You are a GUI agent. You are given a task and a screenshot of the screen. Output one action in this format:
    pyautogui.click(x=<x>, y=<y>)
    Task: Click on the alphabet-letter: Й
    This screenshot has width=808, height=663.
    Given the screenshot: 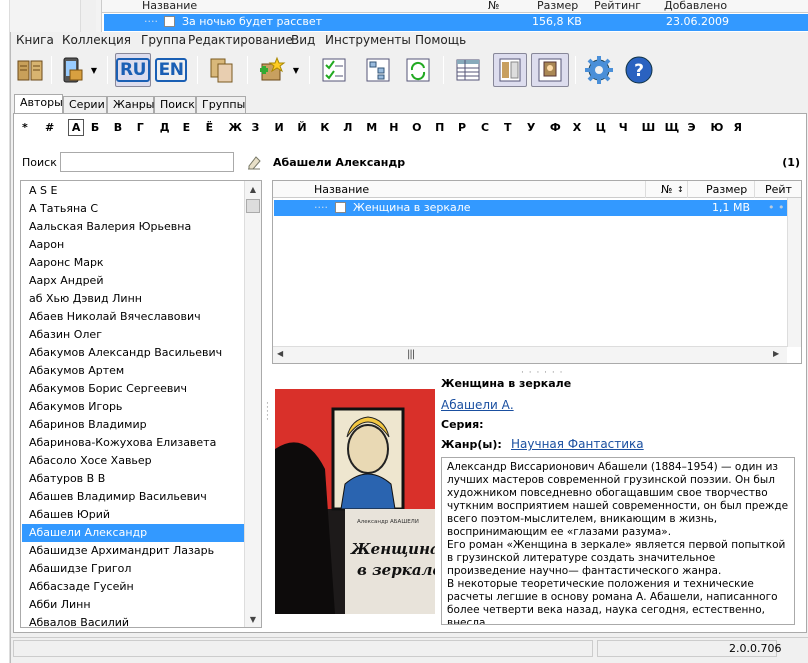 What is the action you would take?
    pyautogui.click(x=301, y=127)
    